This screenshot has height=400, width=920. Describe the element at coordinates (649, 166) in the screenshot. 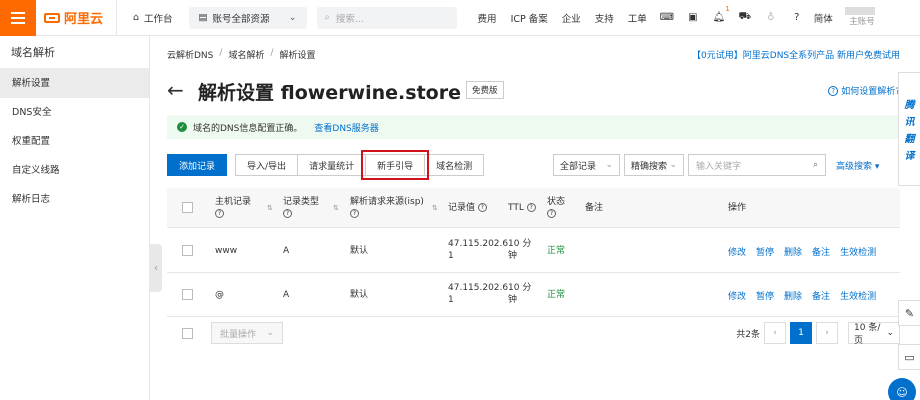

I see `search-mode-value: 精确搜索` at that location.